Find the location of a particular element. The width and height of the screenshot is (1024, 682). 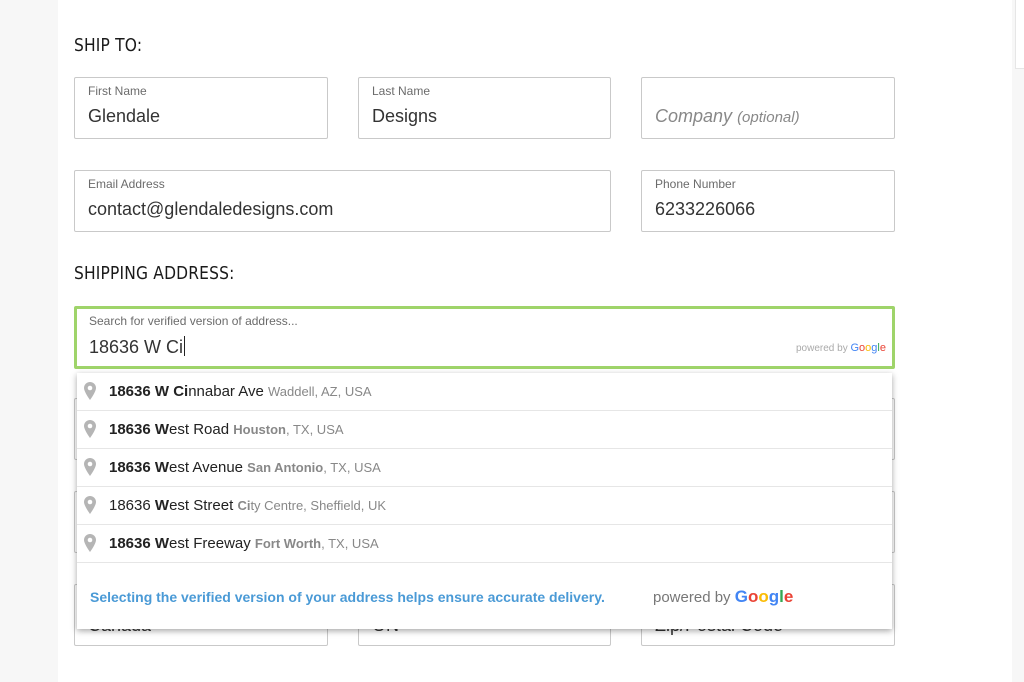

suggestion-rest: est Freeway is located at coordinates (210, 543).